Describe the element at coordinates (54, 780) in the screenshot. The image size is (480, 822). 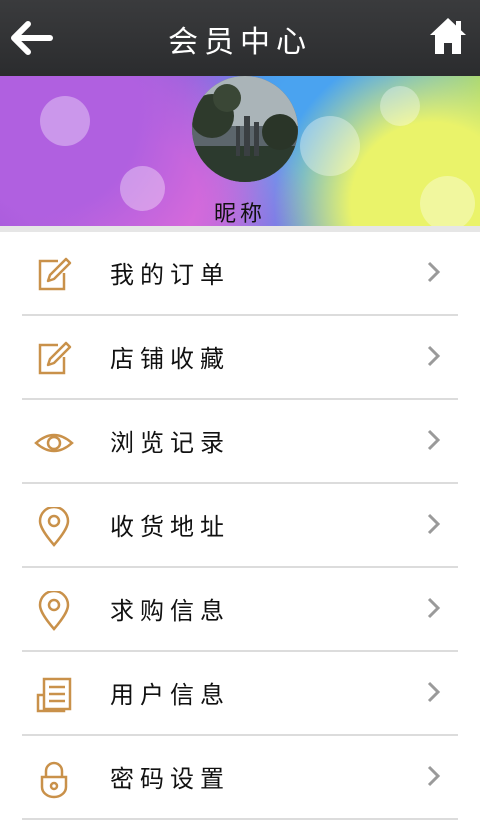
I see `lock-icon` at that location.